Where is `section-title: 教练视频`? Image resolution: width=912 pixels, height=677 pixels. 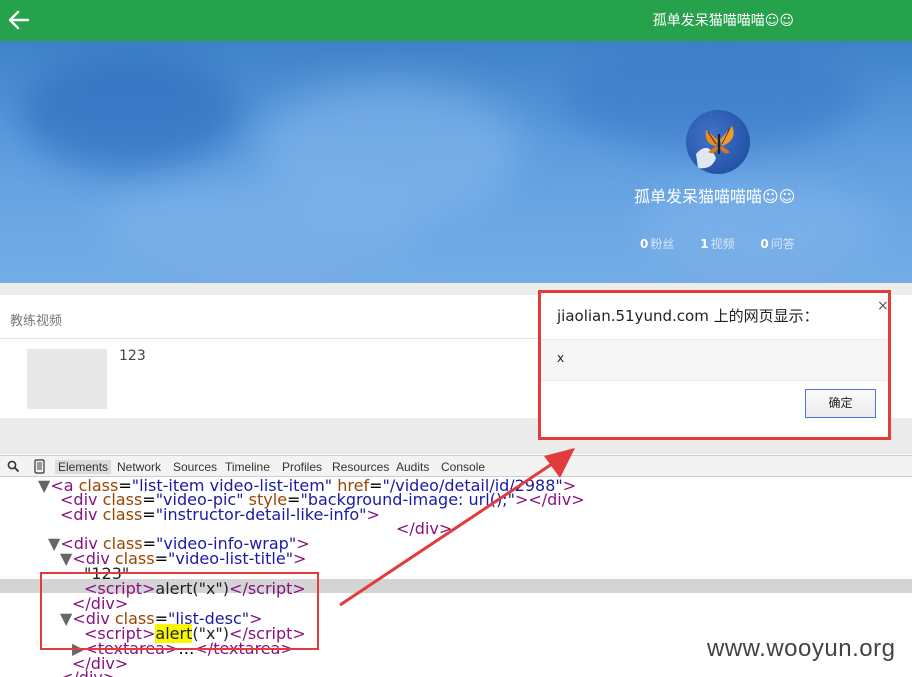
section-title: 教练视频 is located at coordinates (36, 321).